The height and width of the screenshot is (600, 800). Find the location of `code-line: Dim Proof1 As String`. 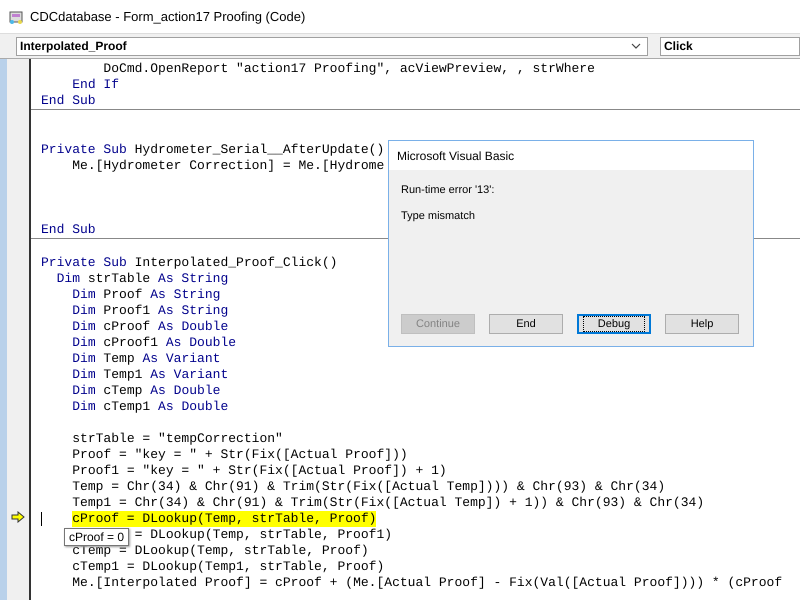

code-line: Dim Proof1 As String is located at coordinates (150, 311).